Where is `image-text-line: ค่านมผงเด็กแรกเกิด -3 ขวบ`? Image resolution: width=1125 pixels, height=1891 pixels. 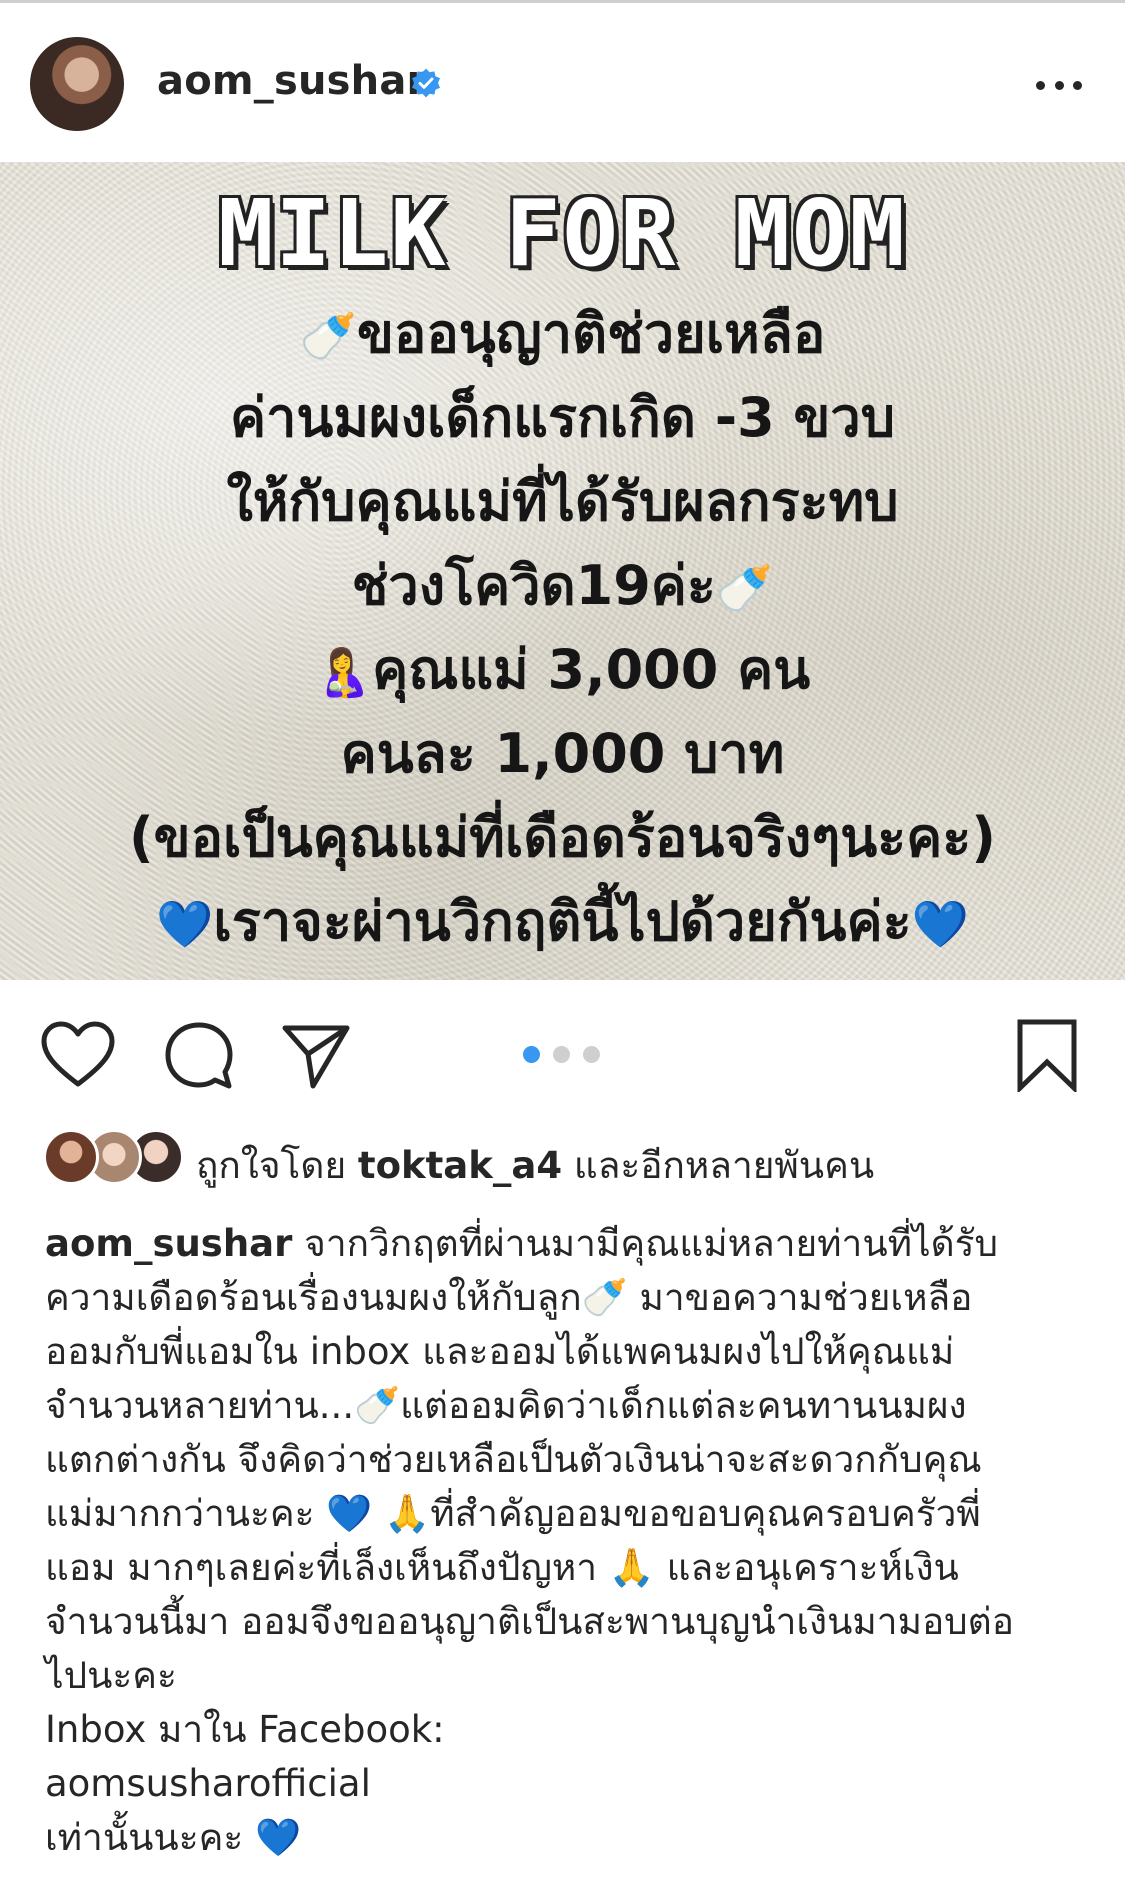 image-text-line: ค่านมผงเด็กแรกเกิด -3 ขวบ is located at coordinates (562, 418).